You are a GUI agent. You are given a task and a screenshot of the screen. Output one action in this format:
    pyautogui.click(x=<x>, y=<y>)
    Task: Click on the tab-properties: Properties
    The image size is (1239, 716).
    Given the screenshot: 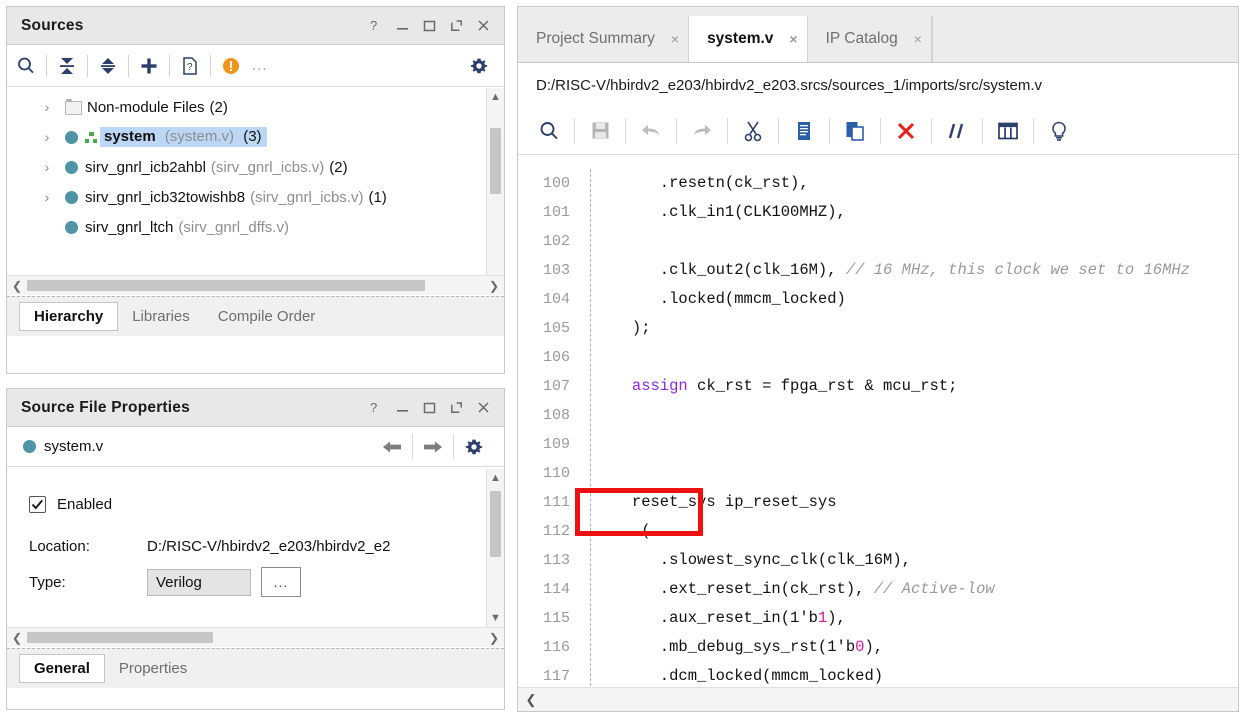 What is the action you would take?
    pyautogui.click(x=153, y=668)
    